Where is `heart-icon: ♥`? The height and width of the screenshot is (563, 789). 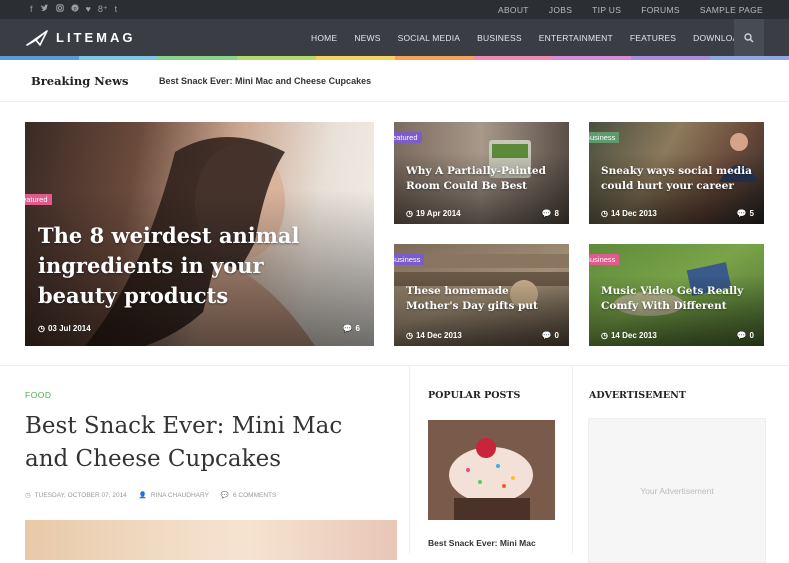
heart-icon: ♥ is located at coordinates (88, 9).